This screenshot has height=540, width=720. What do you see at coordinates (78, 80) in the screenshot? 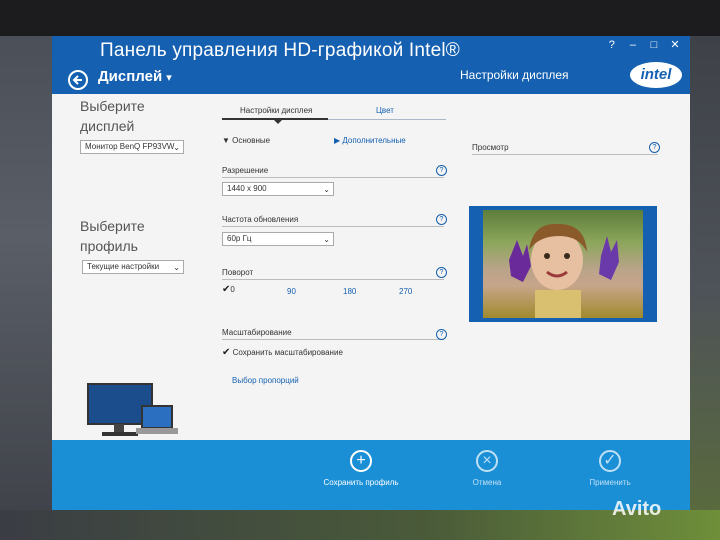
I see `back-arrow-icon` at bounding box center [78, 80].